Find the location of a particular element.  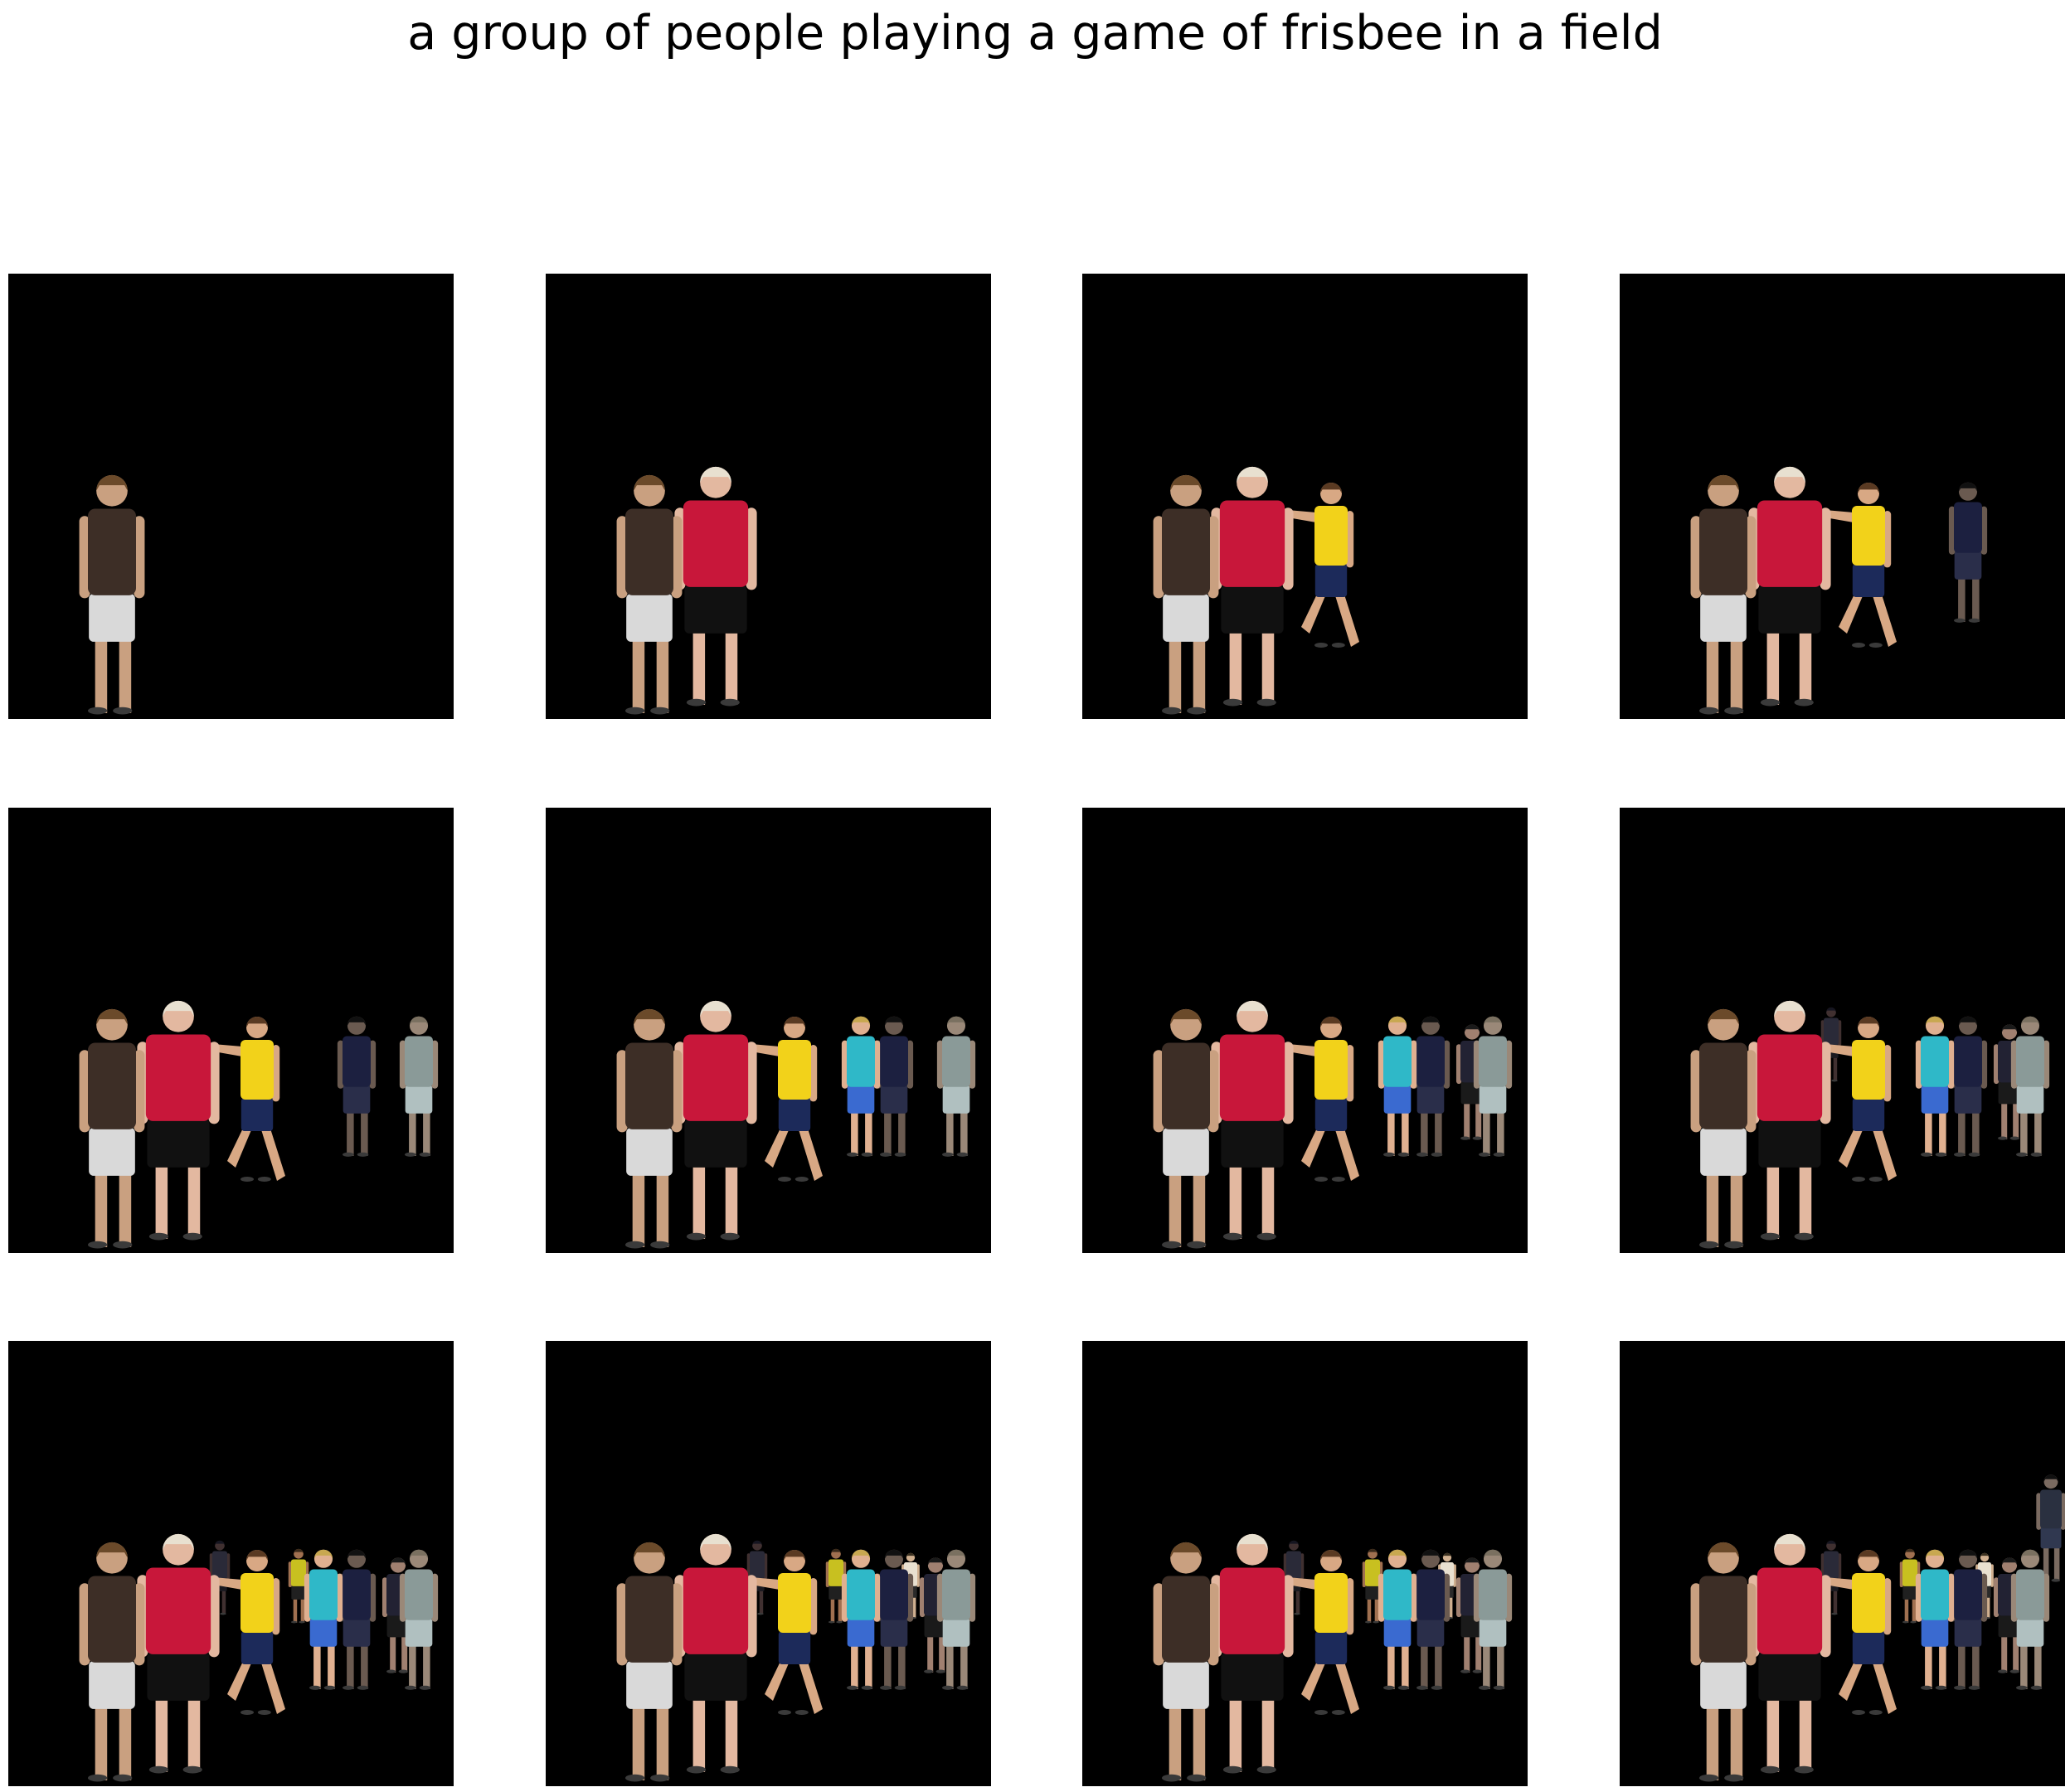

player-striped-shirt is located at coordinates (1968, 1062).